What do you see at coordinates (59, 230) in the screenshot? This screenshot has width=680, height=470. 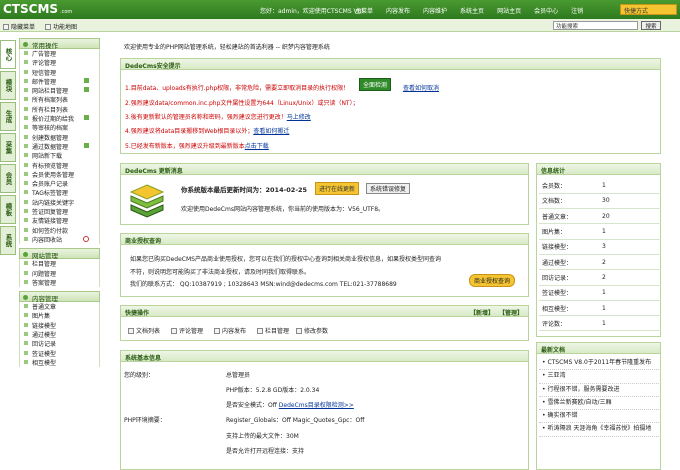 I see `menu-item: 如何签约付款` at bounding box center [59, 230].